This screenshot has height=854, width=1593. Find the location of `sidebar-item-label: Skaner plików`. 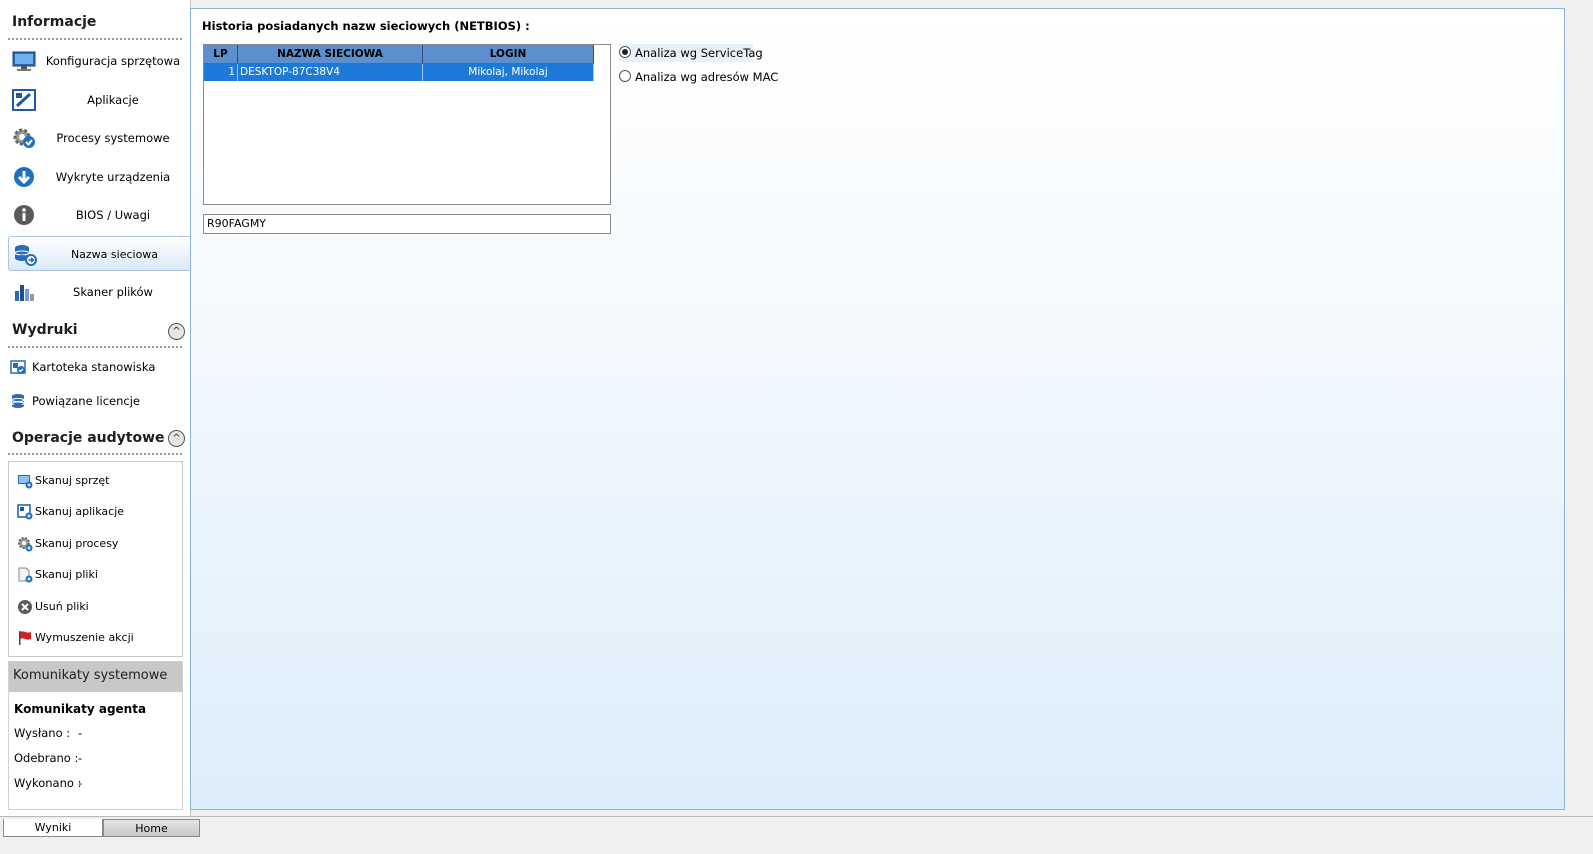

sidebar-item-label: Skaner plików is located at coordinates (113, 292).